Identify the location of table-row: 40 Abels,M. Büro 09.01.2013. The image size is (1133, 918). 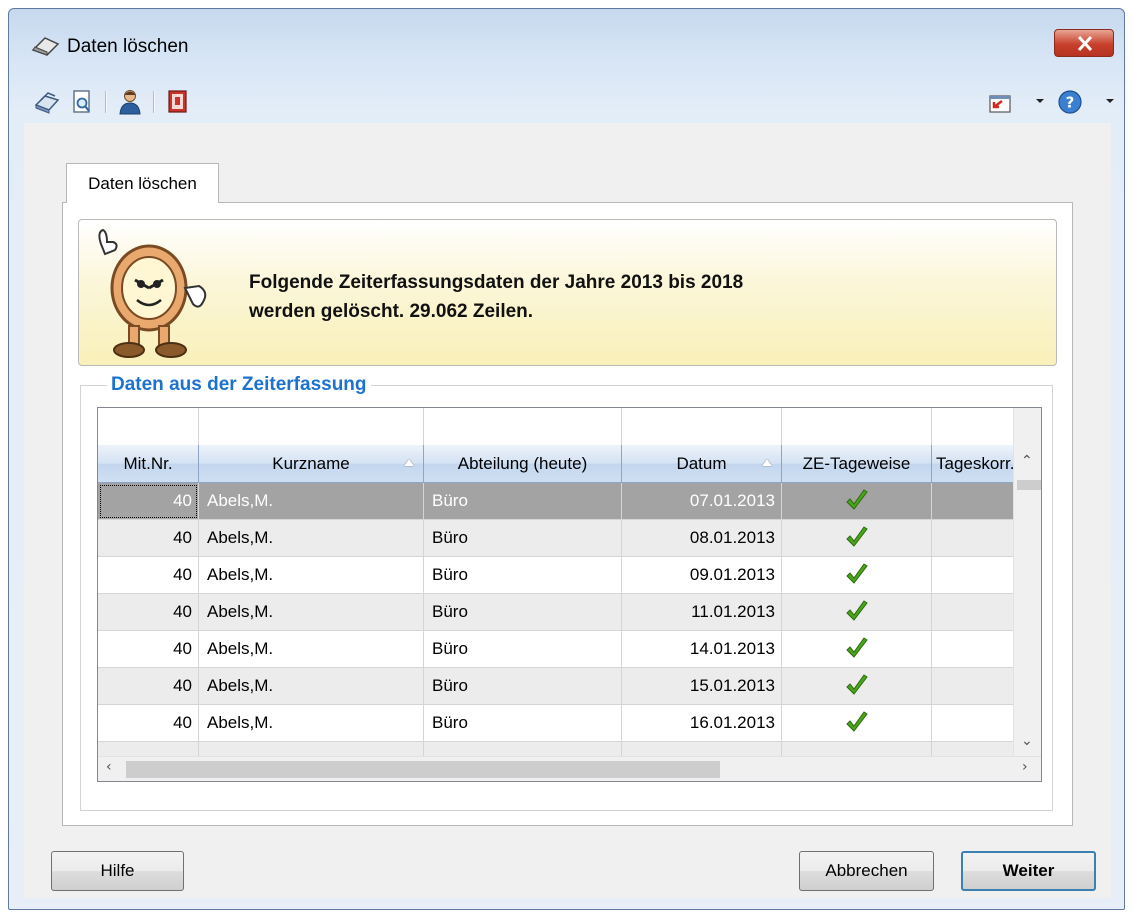
(569, 575).